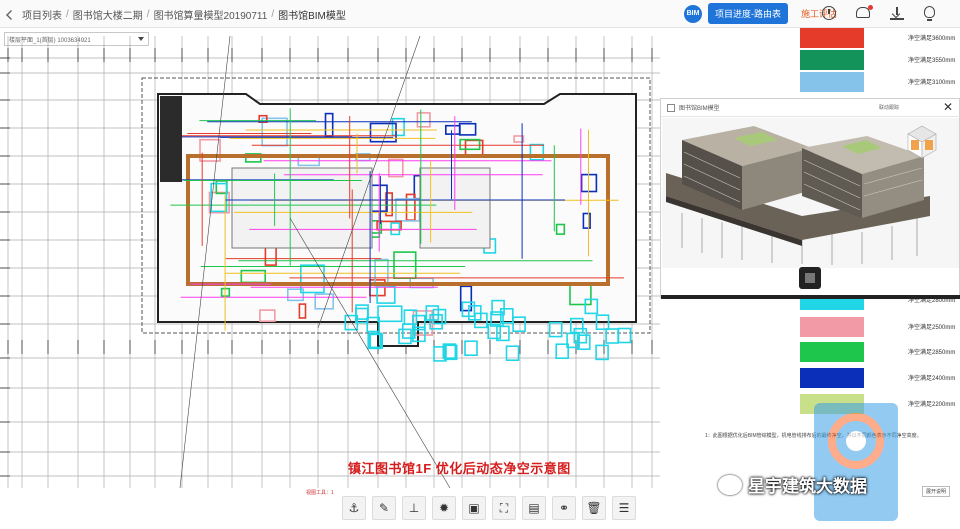  I want to click on trash-icon: 🗑, so click(594, 508).